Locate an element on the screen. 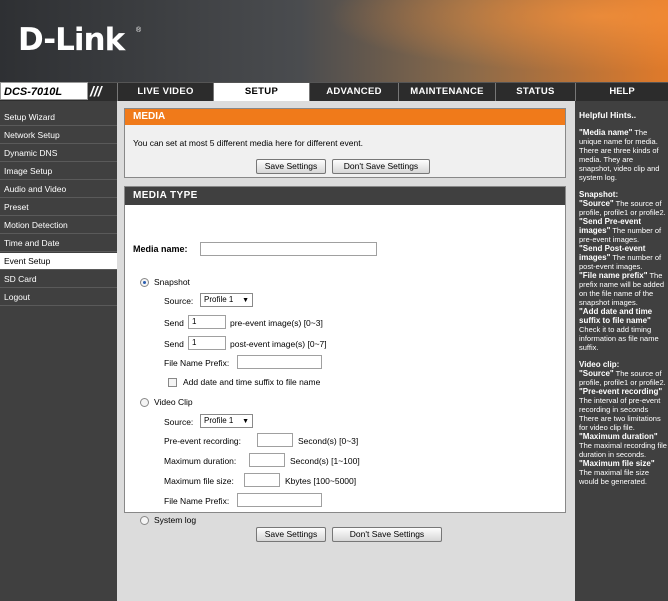 This screenshot has width=668, height=601. media-name-label: Media name: is located at coordinates (160, 249).